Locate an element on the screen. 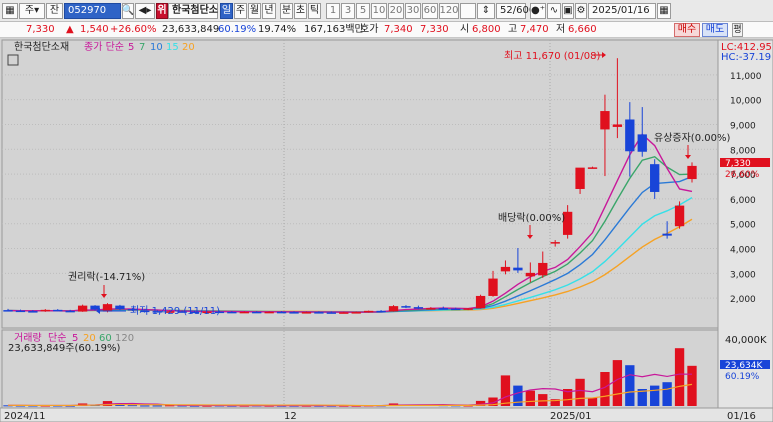  y-tick-label: 11,000 is located at coordinates (746, 77).